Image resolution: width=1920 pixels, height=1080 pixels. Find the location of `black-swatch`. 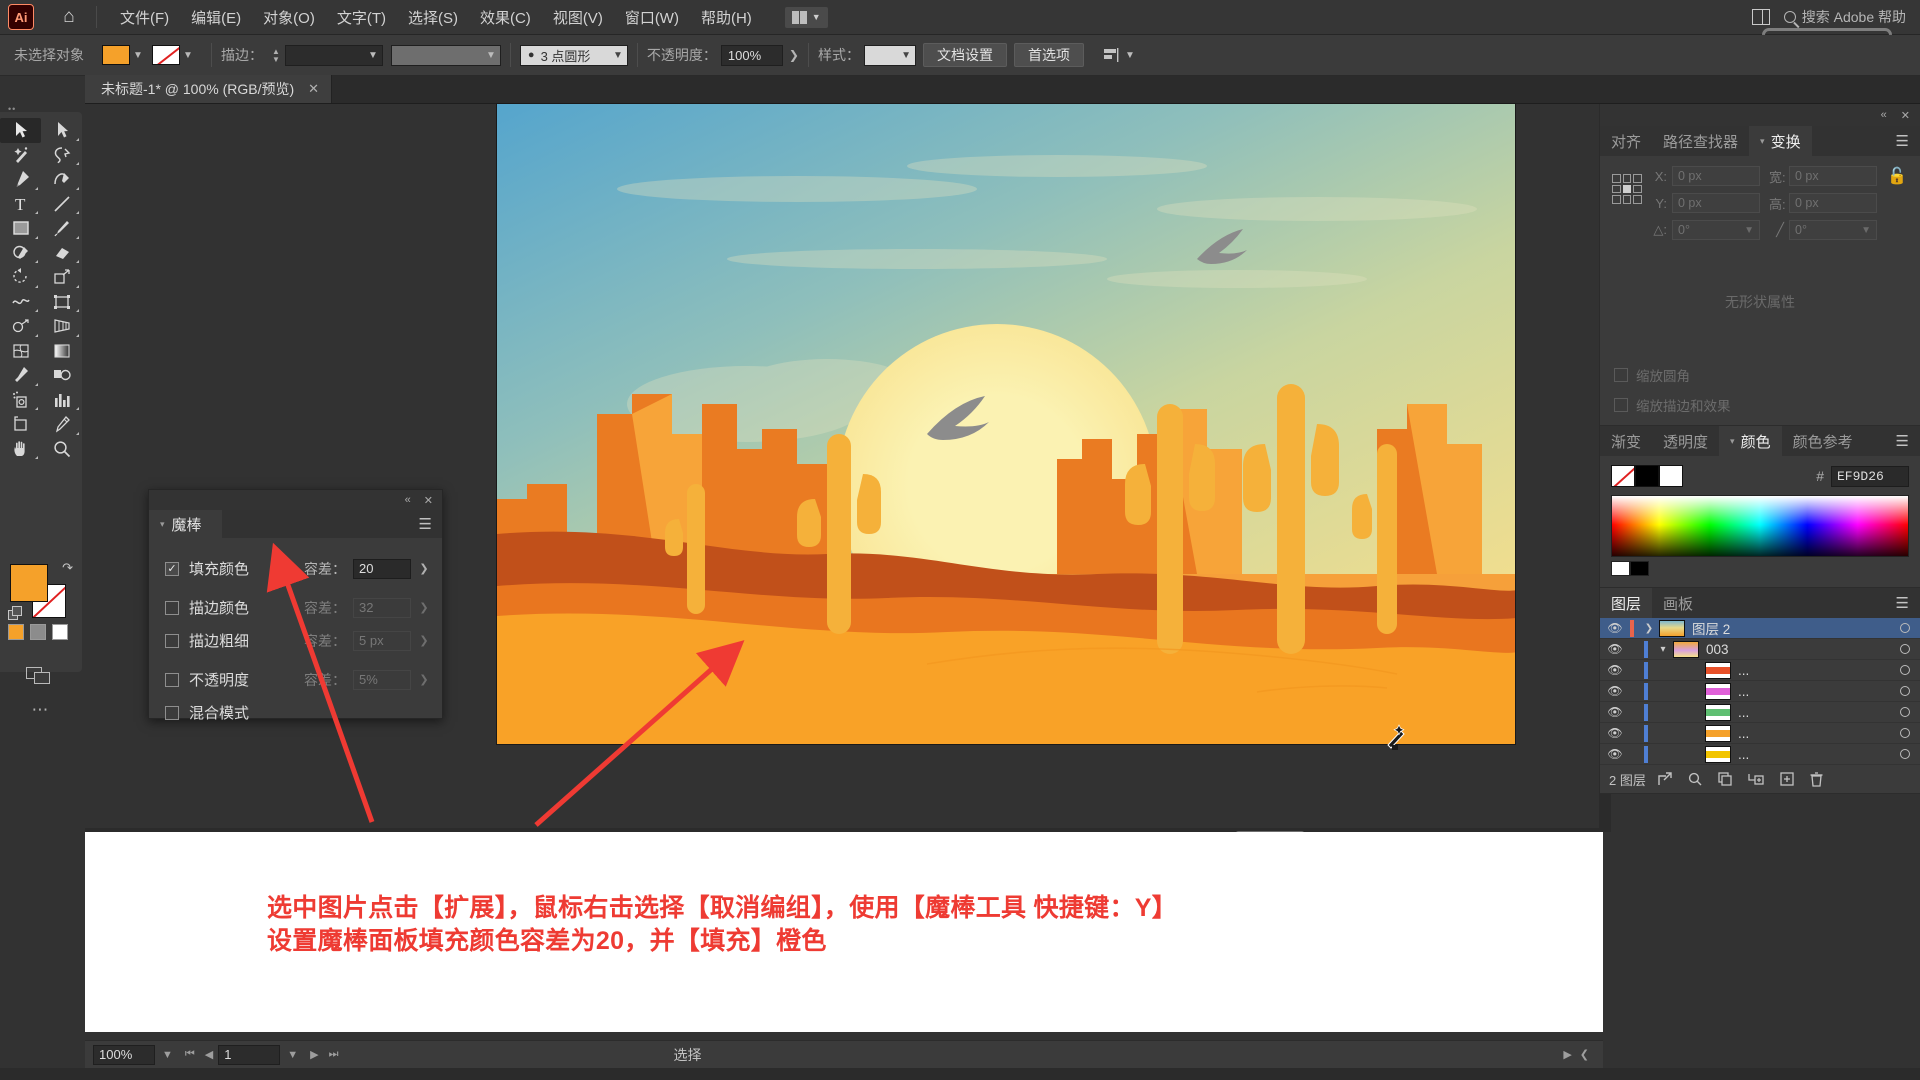

black-swatch is located at coordinates (1647, 476).